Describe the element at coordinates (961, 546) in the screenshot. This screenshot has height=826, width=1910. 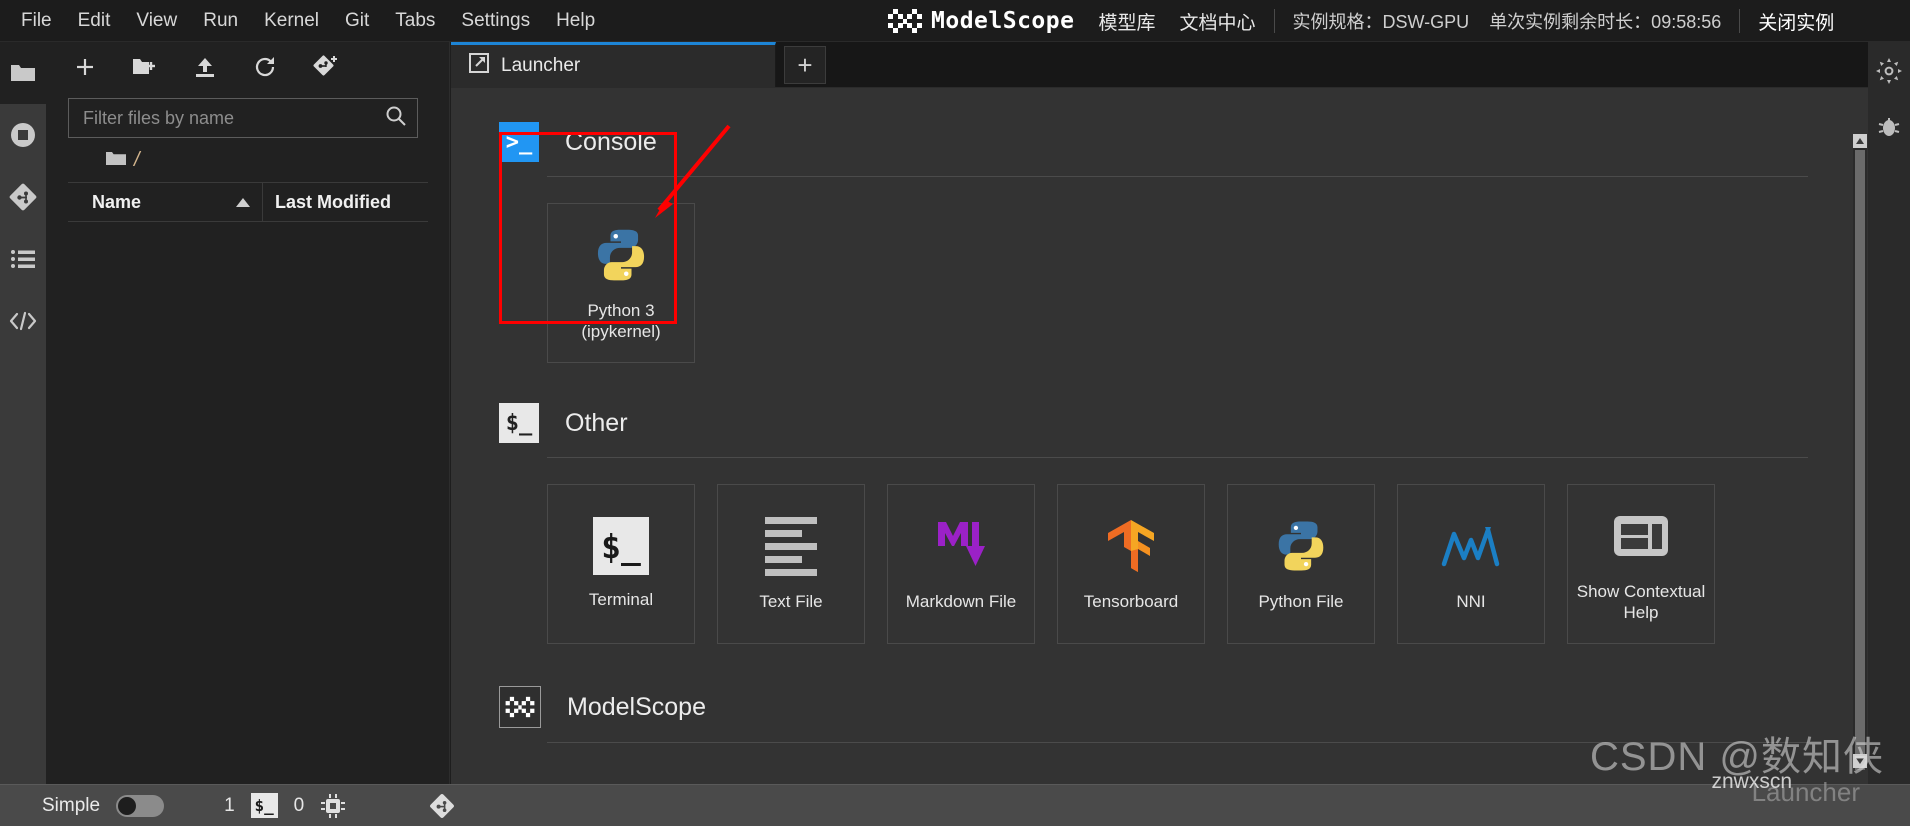
I see `markdown-icon` at that location.